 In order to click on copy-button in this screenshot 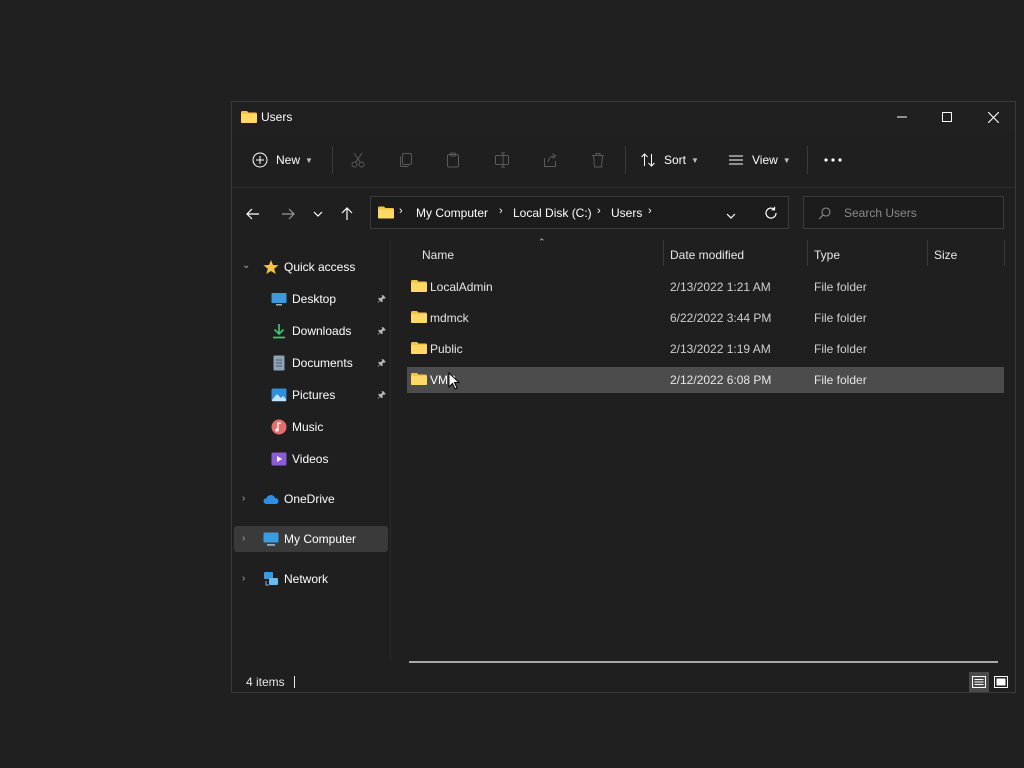, I will do `click(406, 160)`.